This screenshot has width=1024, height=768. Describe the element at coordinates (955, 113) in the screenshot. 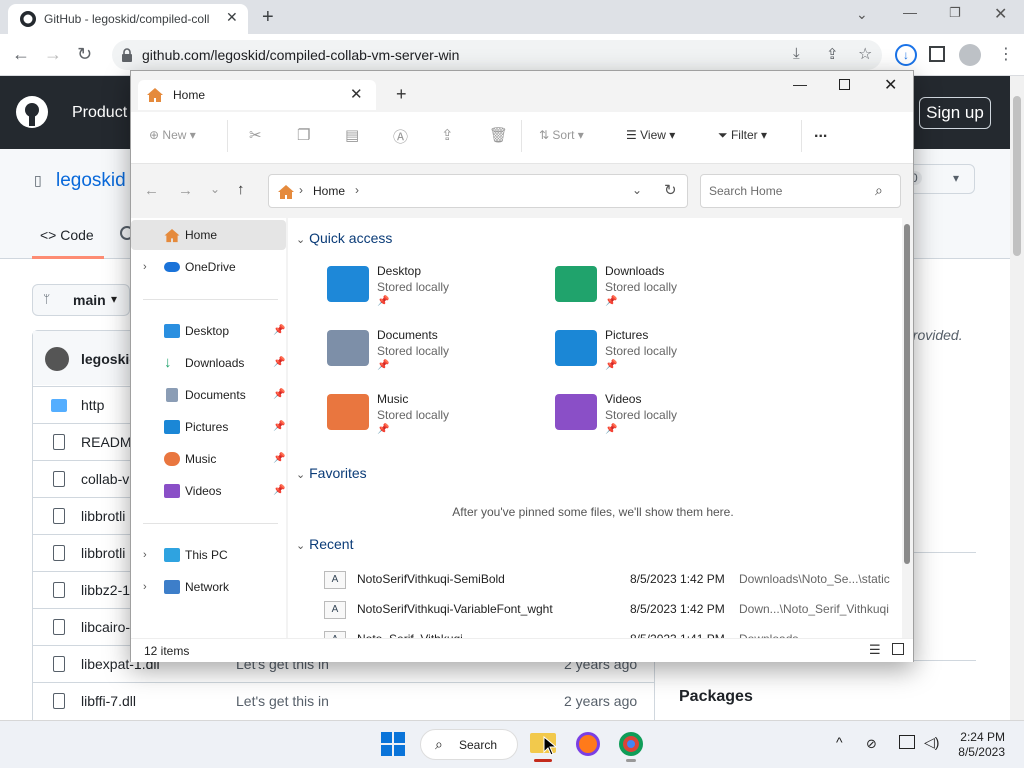

I see `sign-up-button: Sign up` at that location.